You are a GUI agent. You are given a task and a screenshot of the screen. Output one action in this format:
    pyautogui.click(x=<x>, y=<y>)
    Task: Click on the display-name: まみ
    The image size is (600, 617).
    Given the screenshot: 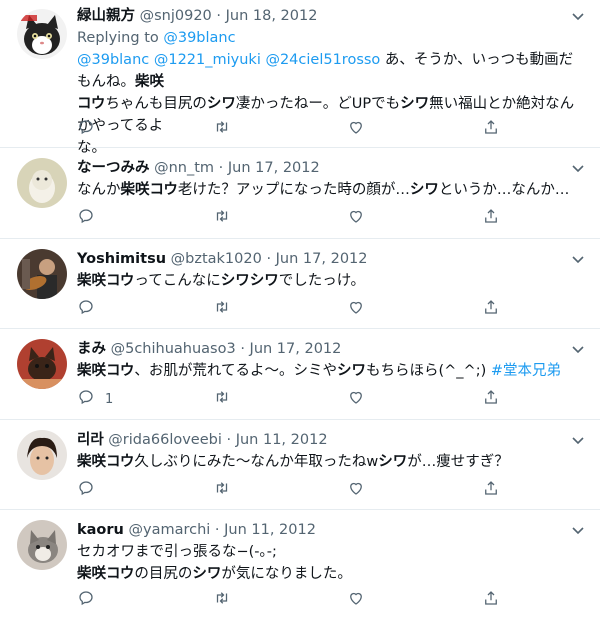 What is the action you would take?
    pyautogui.click(x=91, y=349)
    